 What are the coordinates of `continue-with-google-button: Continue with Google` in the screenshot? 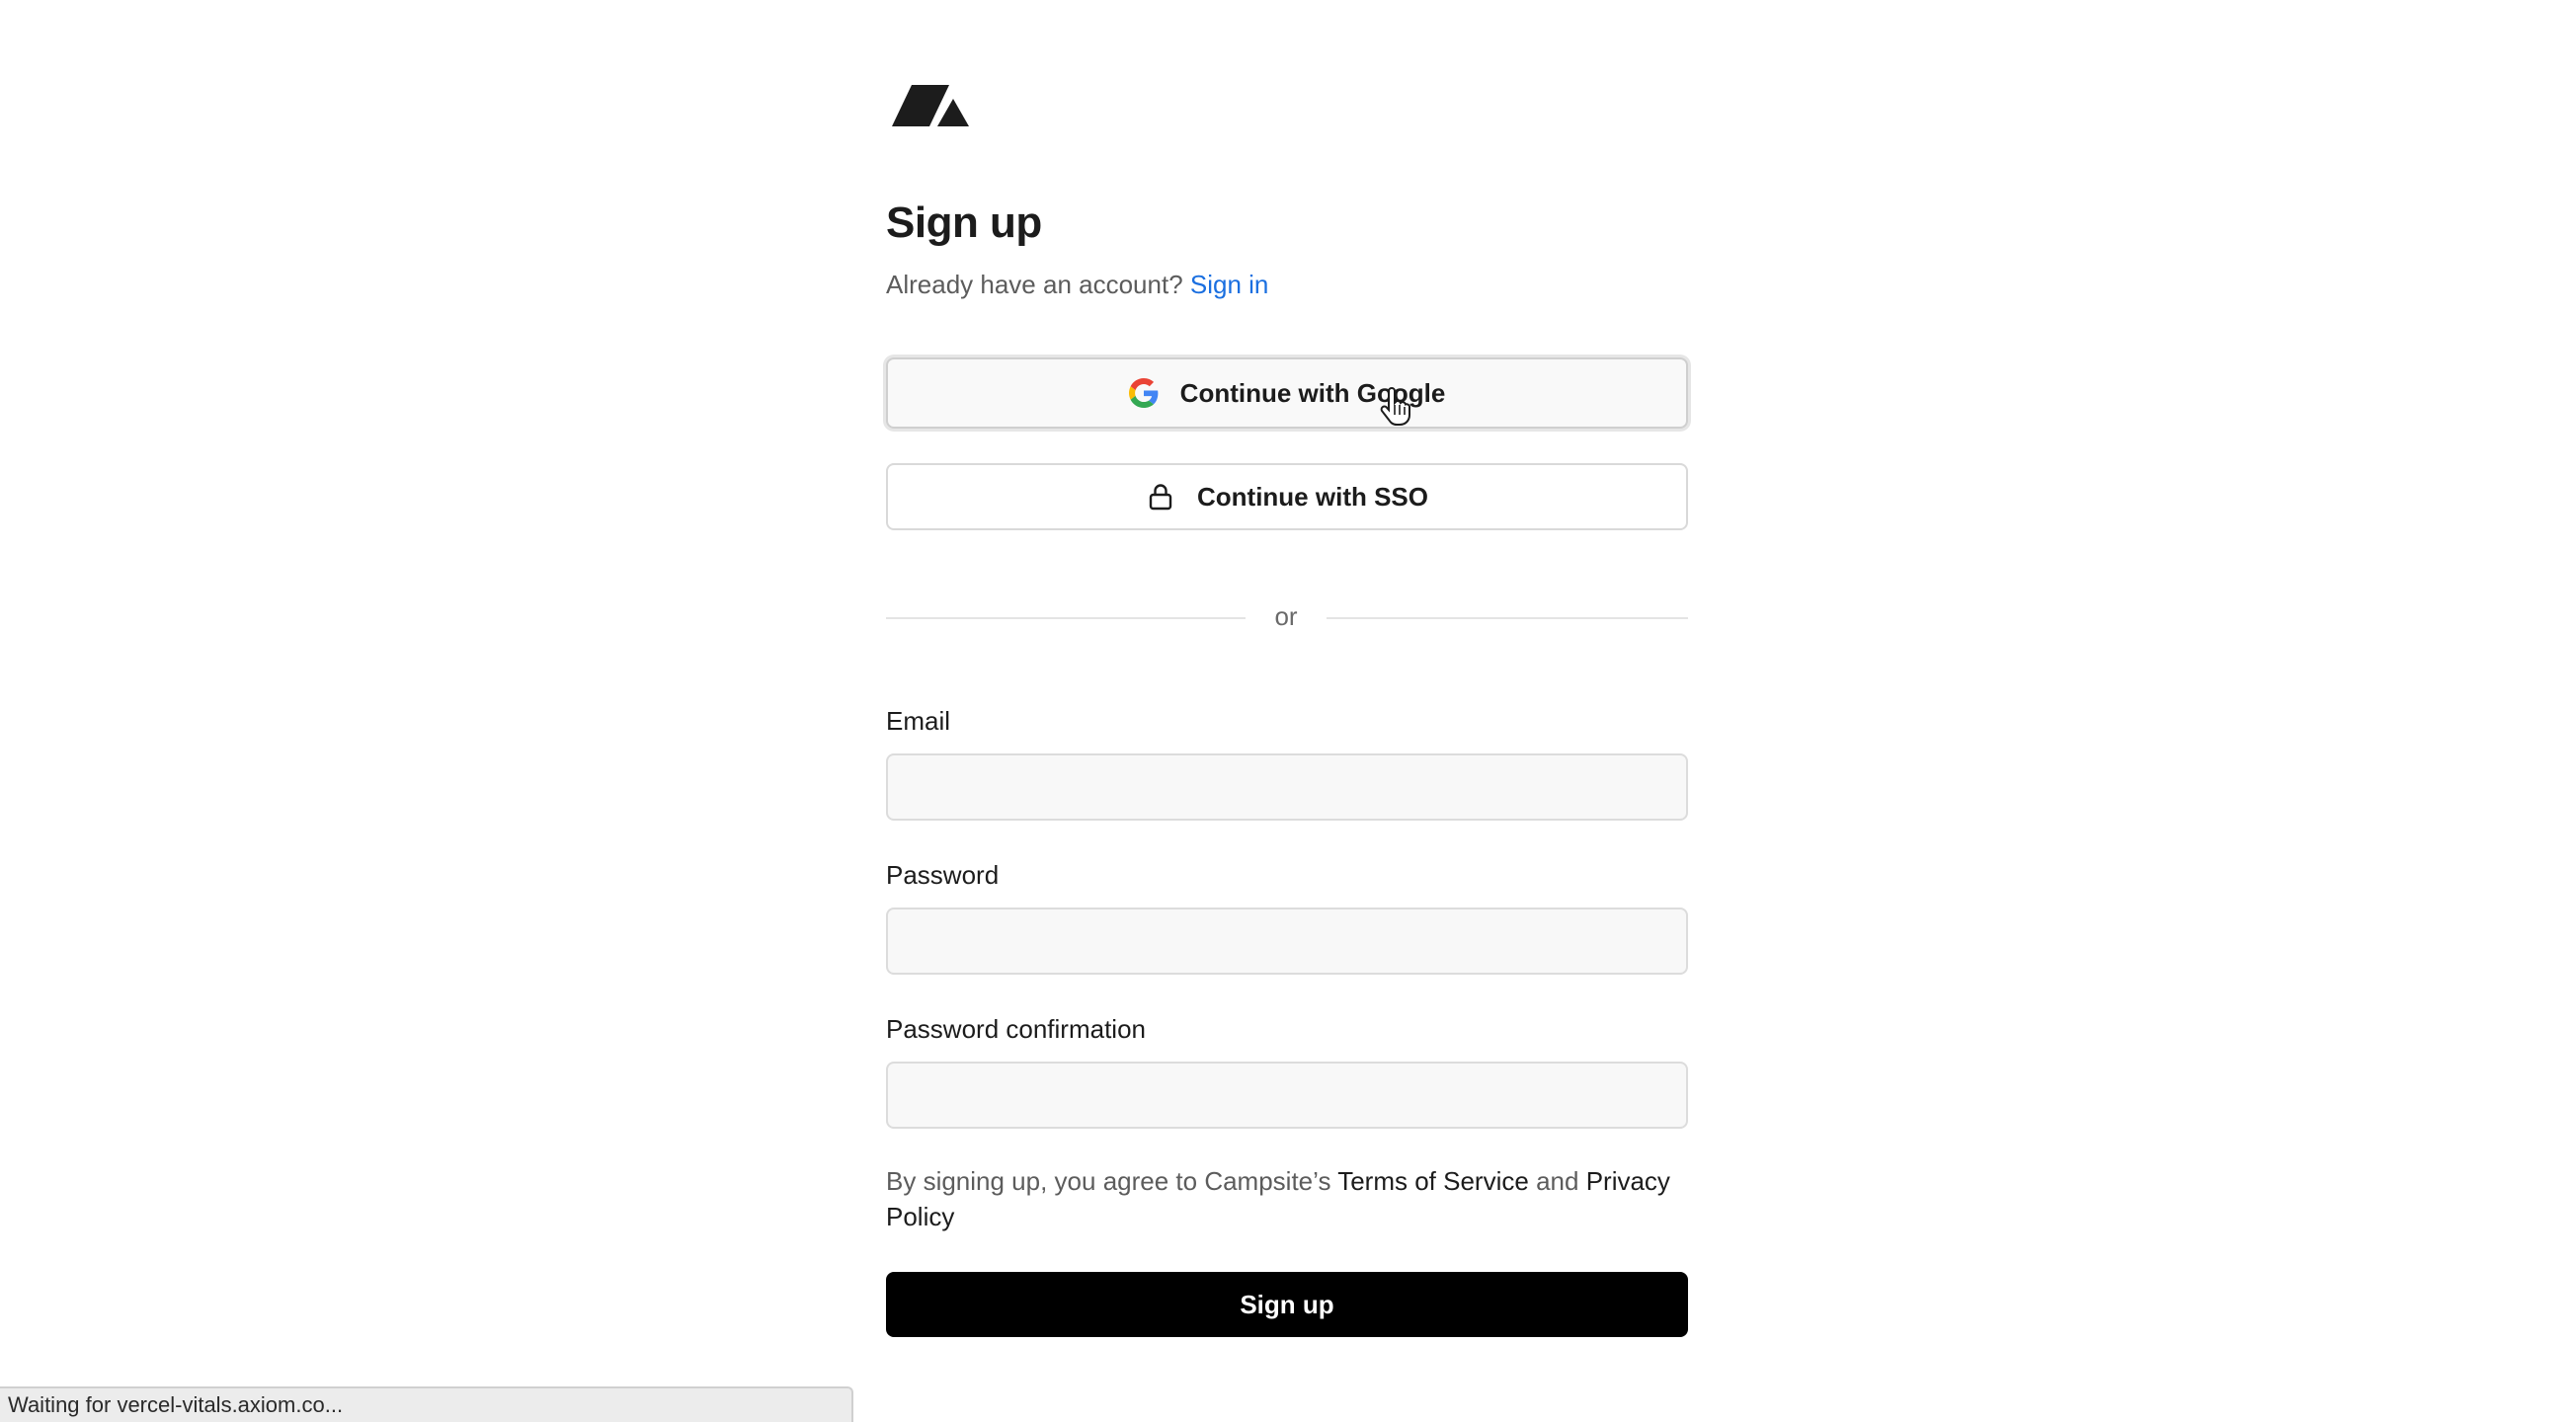 It's located at (1287, 393).